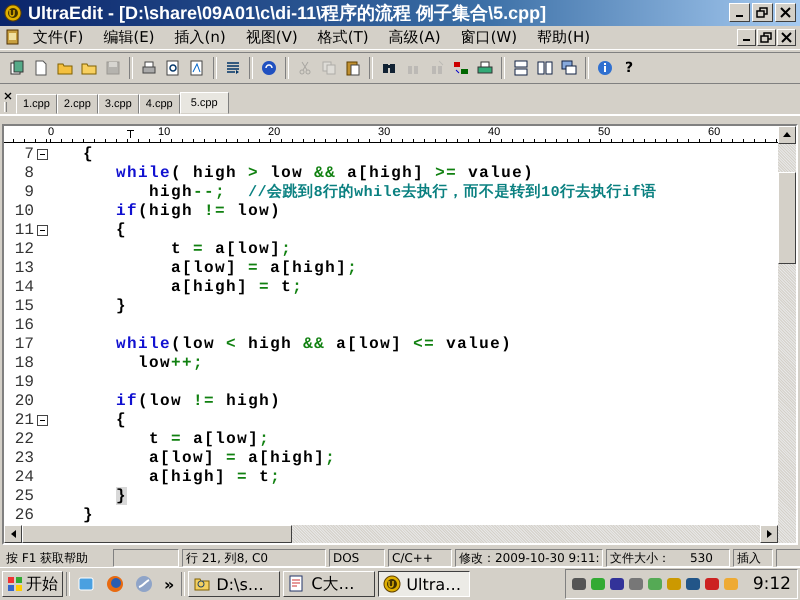 The image size is (800, 600). What do you see at coordinates (24, 306) in the screenshot?
I see `line-number: 15` at bounding box center [24, 306].